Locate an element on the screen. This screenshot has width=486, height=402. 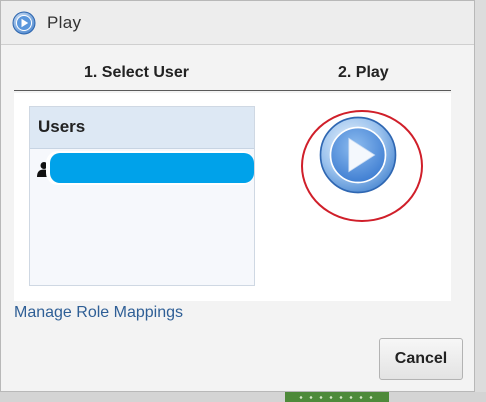
steps-header: 1. Select User 2. Play is located at coordinates (232, 76).